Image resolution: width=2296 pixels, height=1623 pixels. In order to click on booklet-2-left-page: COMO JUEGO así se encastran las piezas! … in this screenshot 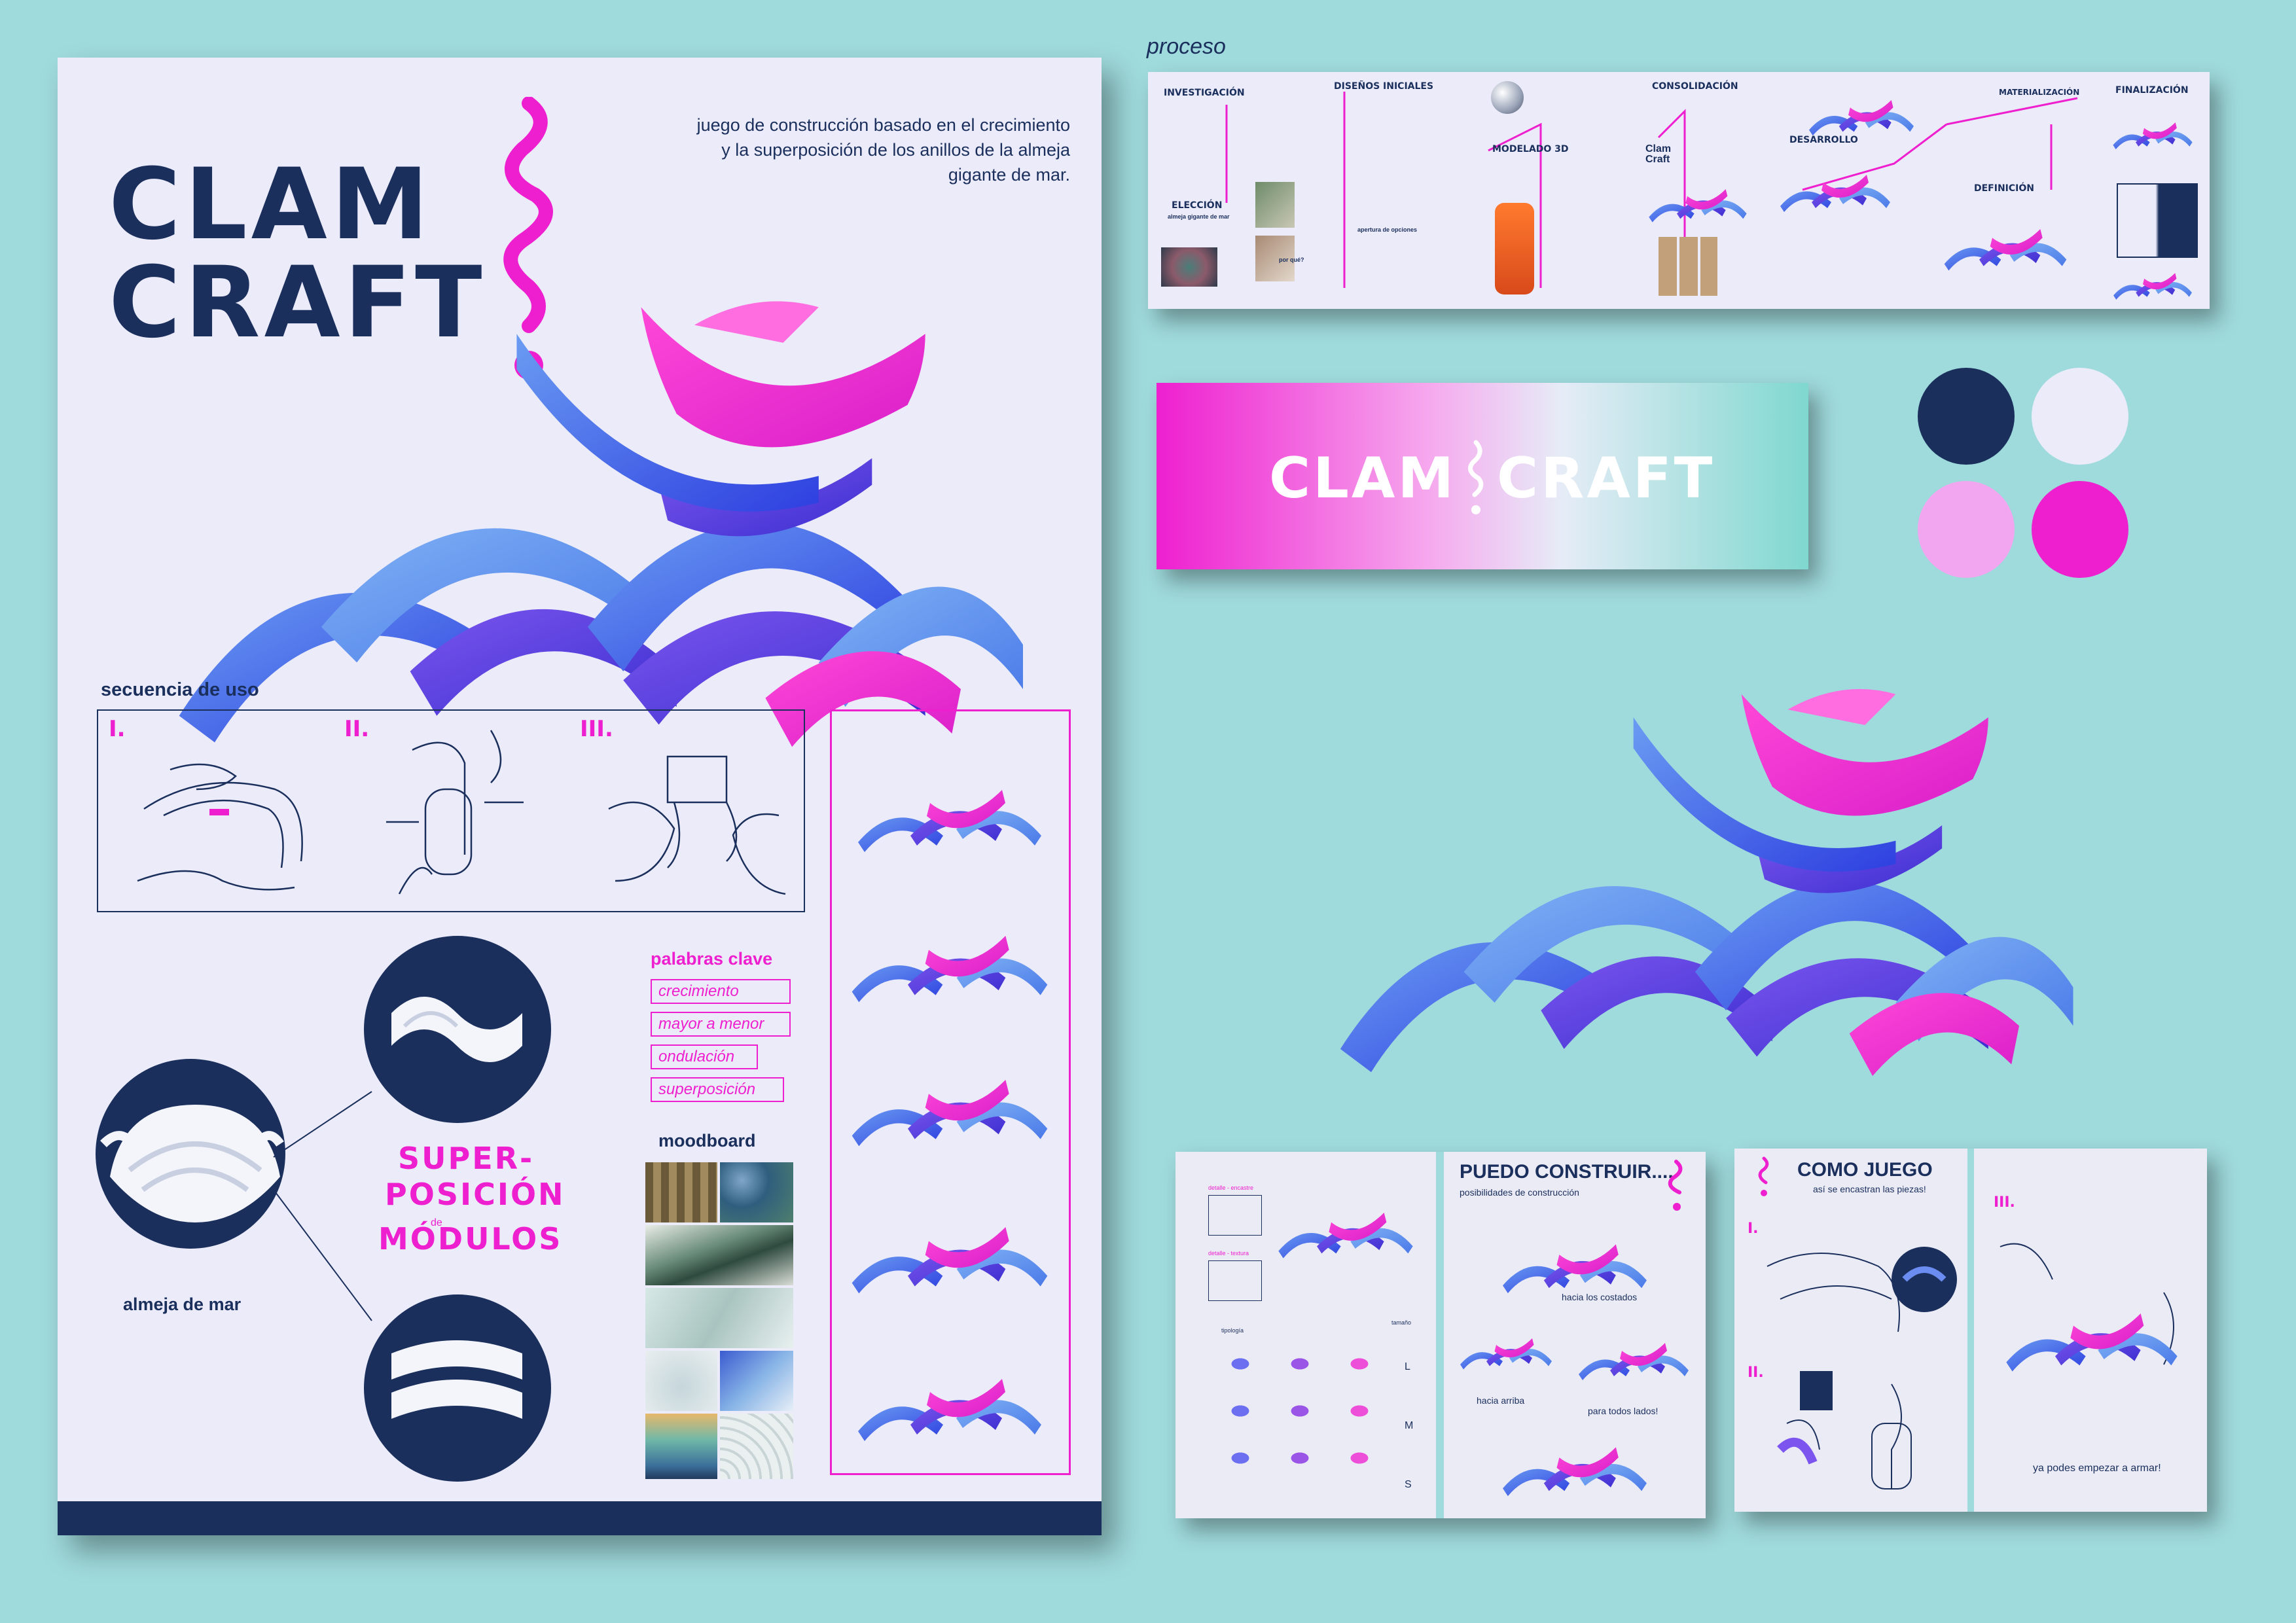, I will do `click(1850, 1330)`.